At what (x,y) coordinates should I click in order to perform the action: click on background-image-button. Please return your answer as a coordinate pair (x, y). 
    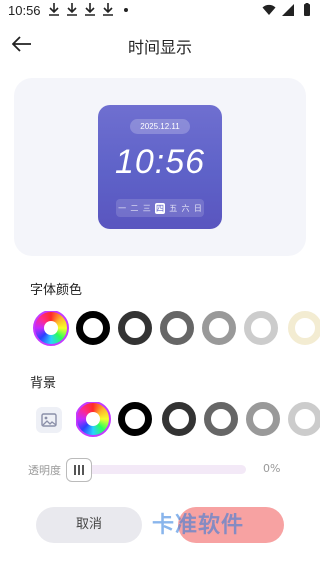
    Looking at the image, I should click on (49, 420).